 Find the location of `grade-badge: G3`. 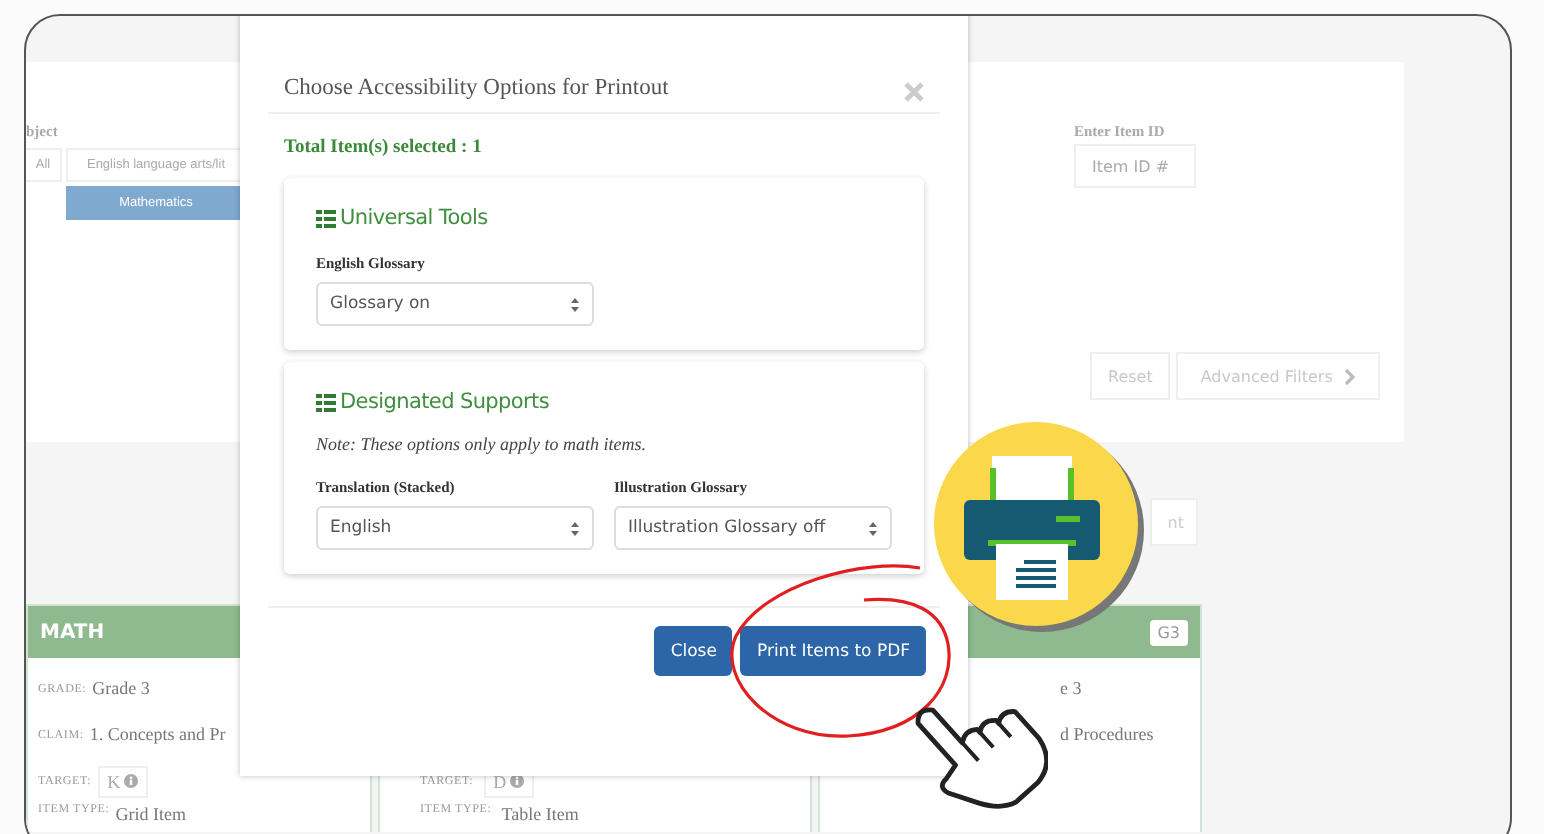

grade-badge: G3 is located at coordinates (1168, 632).